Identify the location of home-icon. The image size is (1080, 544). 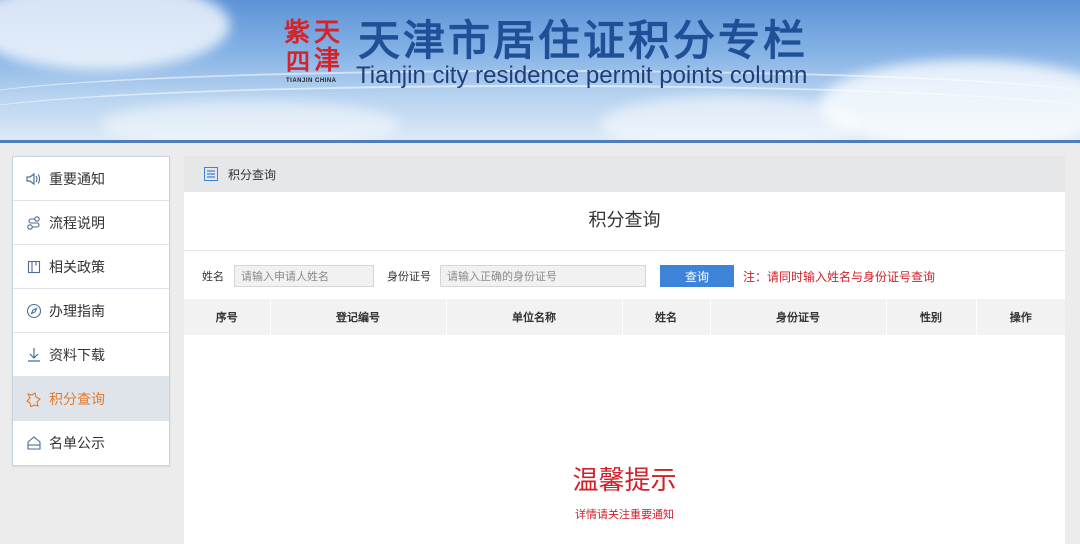
(34, 443).